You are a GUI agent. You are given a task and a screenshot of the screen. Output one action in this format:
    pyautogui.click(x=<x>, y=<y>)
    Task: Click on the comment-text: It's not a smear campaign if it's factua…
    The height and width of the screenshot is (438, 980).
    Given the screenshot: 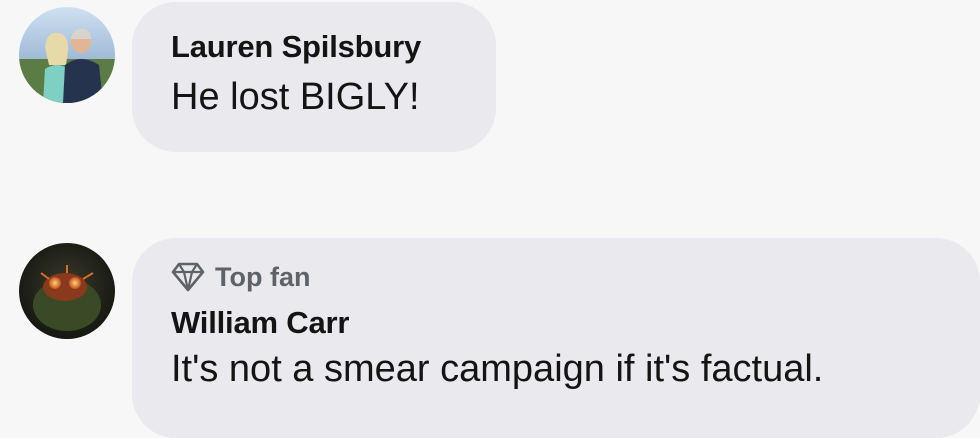 What is the action you would take?
    pyautogui.click(x=497, y=369)
    